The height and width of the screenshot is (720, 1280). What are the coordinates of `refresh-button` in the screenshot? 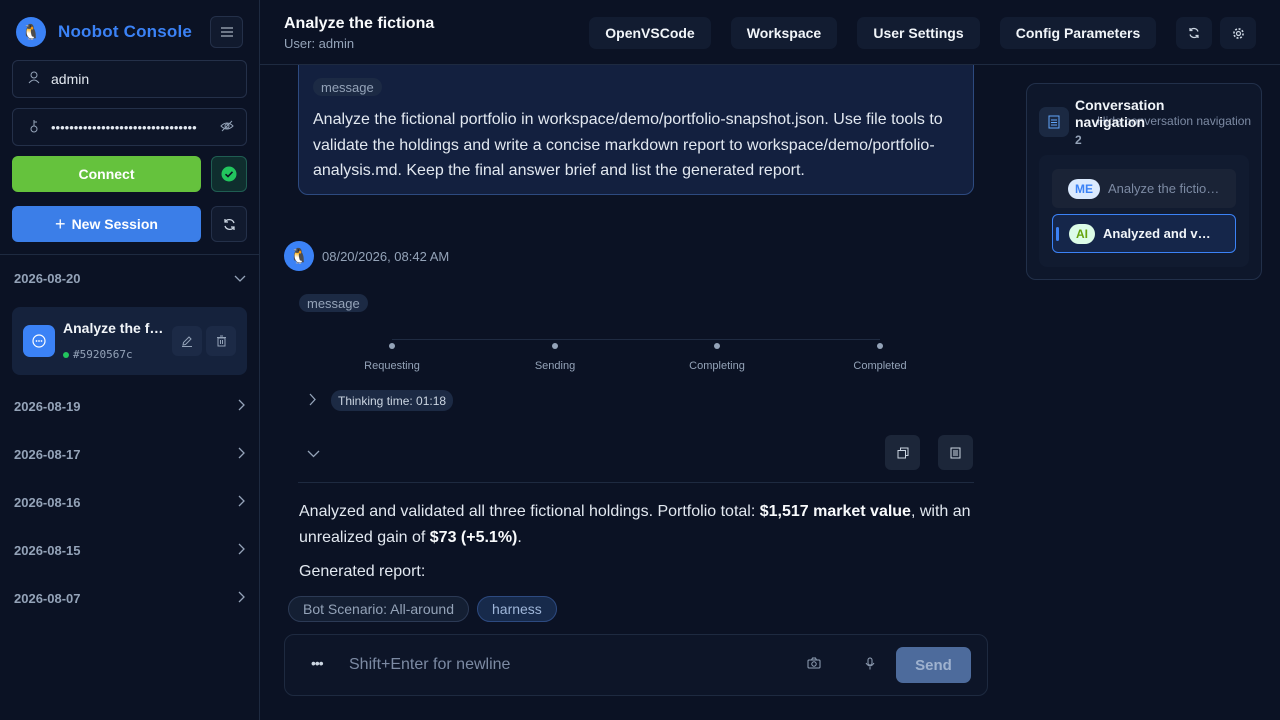 It's located at (1194, 33).